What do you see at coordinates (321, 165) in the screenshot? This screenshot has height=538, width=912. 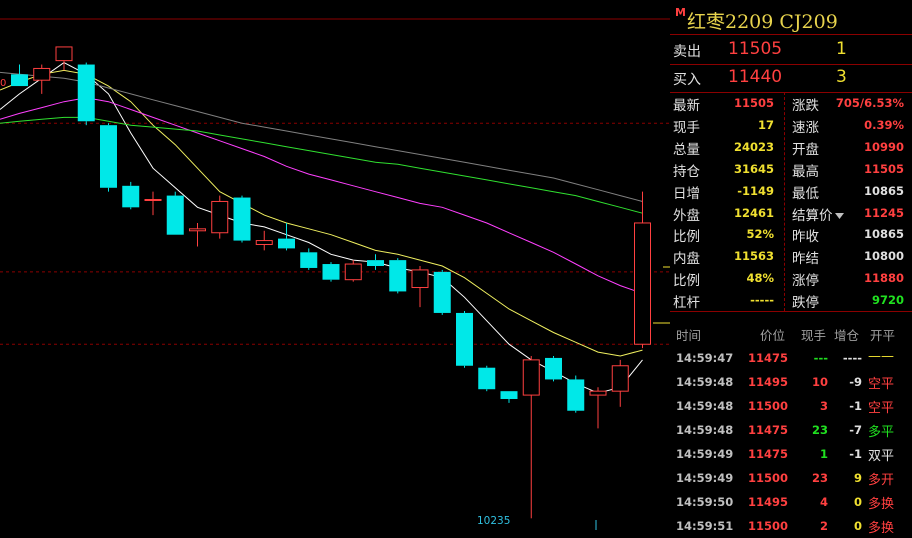 I see `moving-average-line` at bounding box center [321, 165].